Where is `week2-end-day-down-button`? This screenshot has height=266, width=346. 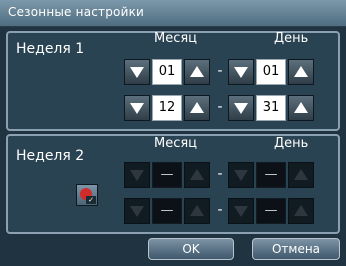 week2-end-day-down-button is located at coordinates (241, 211).